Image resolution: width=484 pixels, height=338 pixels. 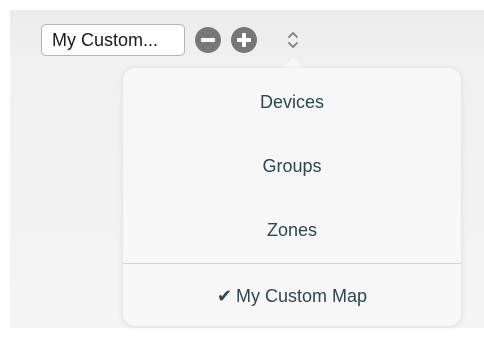 I want to click on menu-item-label: My Custom Map, so click(x=302, y=296).